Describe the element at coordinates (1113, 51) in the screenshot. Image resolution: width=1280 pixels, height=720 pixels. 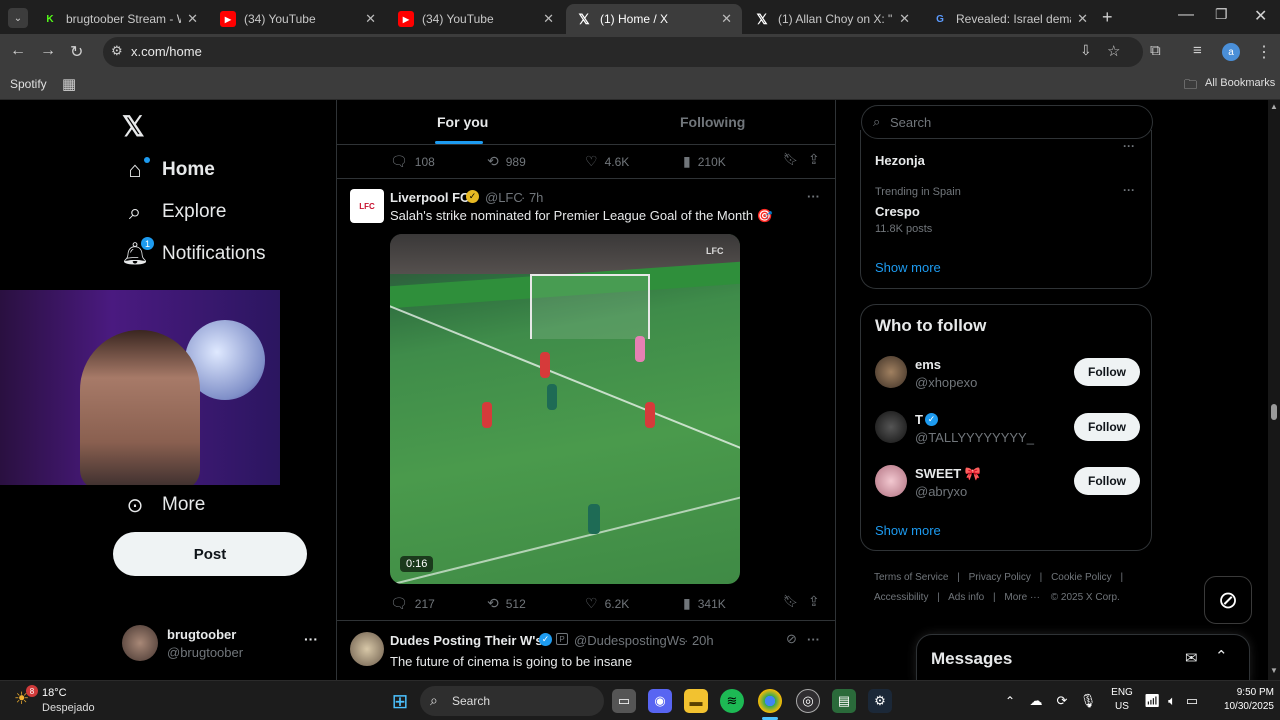
I see `bookmark-star-icon: ☆` at that location.